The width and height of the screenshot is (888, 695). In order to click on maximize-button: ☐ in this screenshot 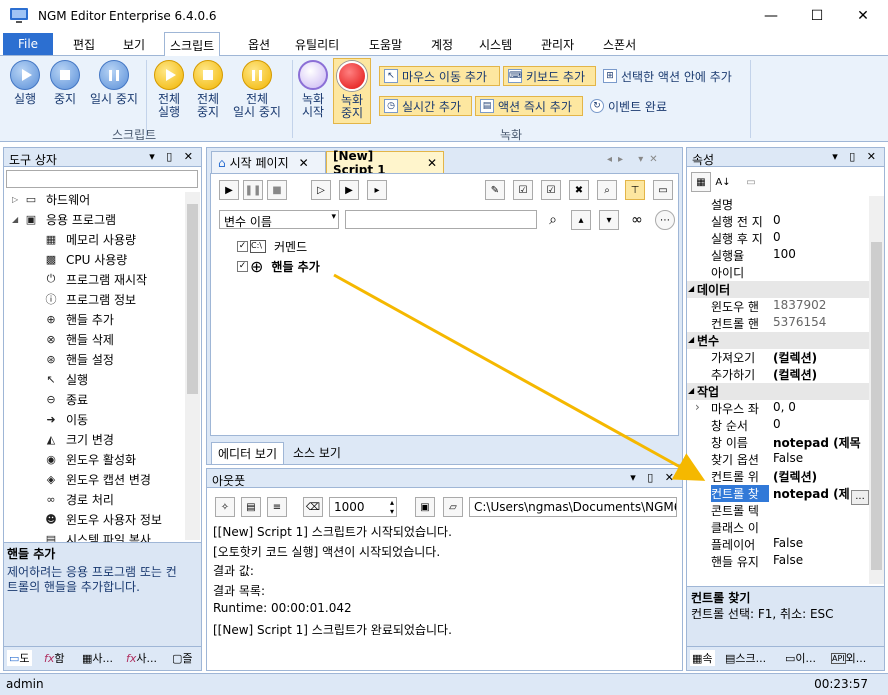, I will do `click(817, 16)`.